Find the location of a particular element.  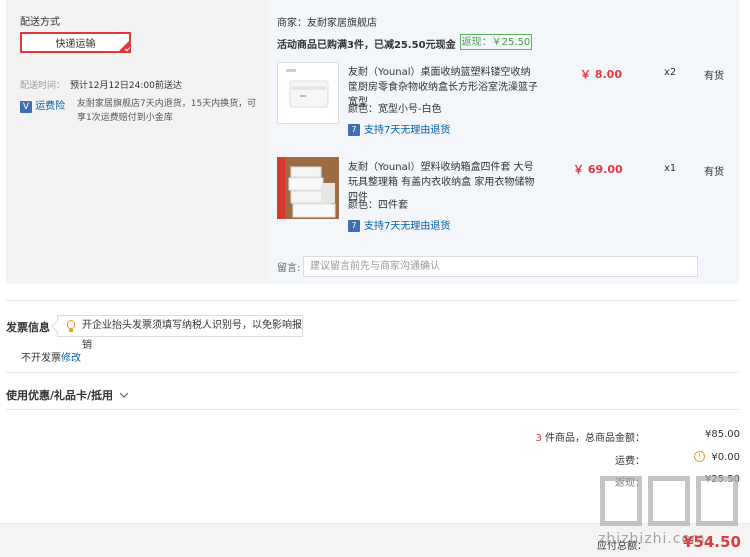

product-qty-1: x2 is located at coordinates (670, 72).